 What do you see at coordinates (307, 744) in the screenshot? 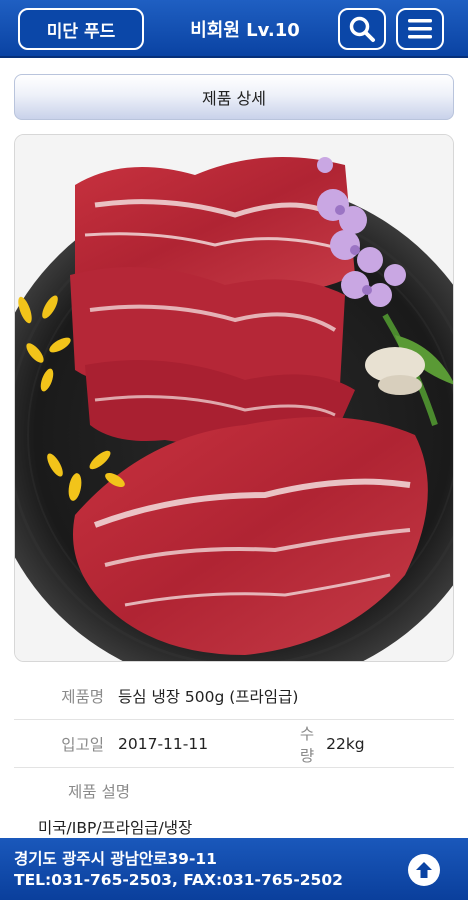
I see `quantity-label: 수량` at bounding box center [307, 744].